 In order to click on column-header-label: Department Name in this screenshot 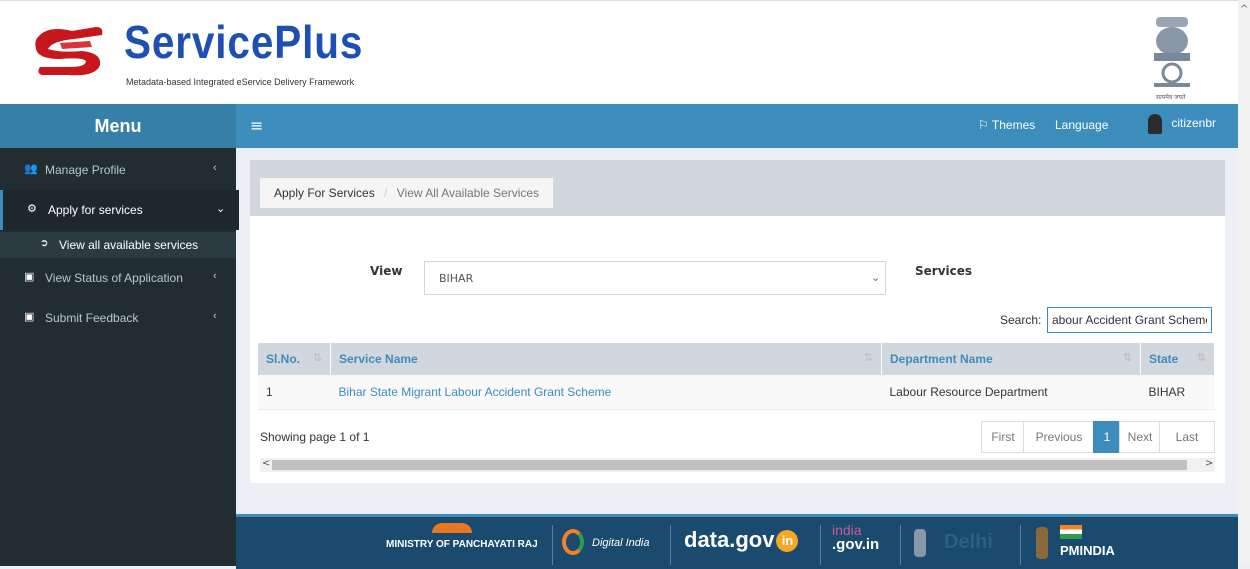, I will do `click(941, 359)`.